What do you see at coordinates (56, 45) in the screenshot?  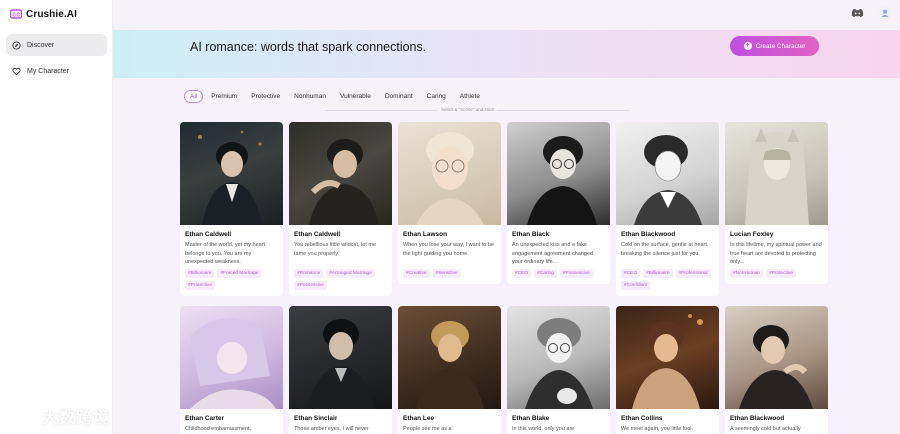 I see `sidebar-item-discover: Discover` at bounding box center [56, 45].